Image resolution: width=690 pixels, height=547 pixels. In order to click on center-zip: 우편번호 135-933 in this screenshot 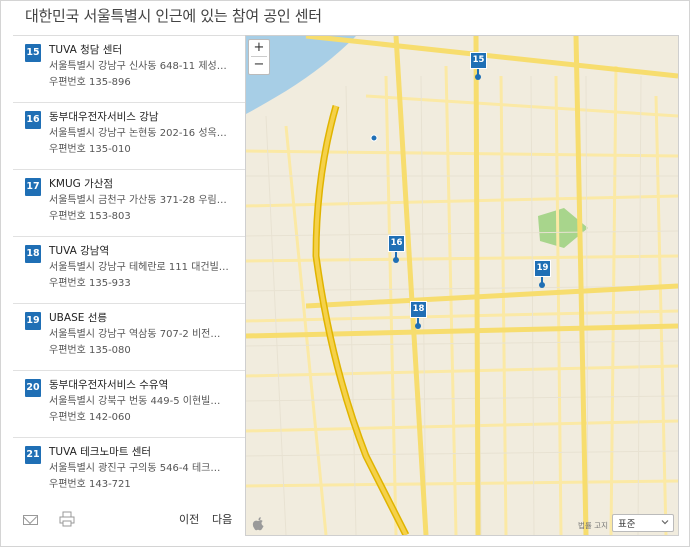, I will do `click(90, 283)`.